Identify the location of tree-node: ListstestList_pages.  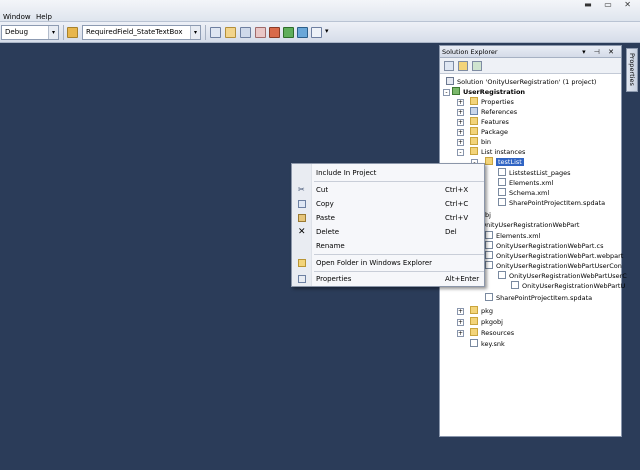
(534, 173).